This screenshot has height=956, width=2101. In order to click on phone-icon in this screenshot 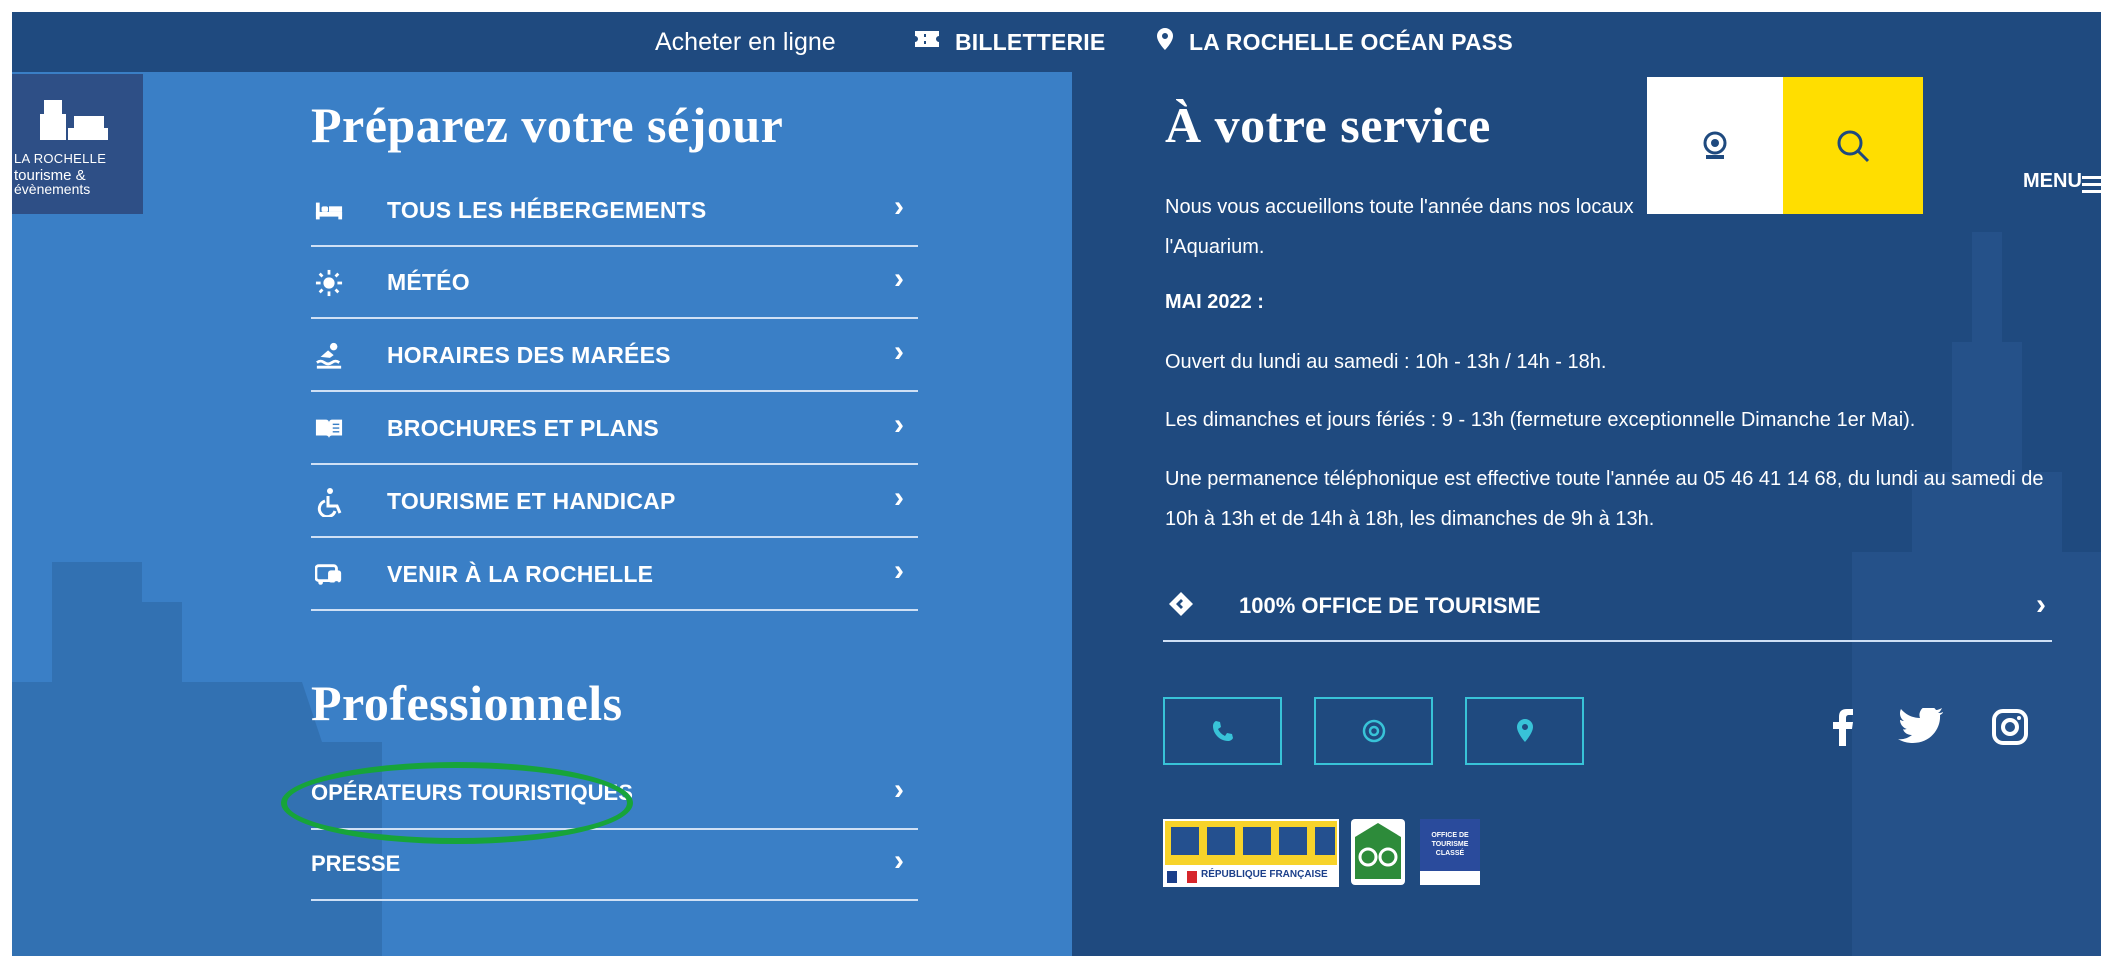, I will do `click(1222, 731)`.